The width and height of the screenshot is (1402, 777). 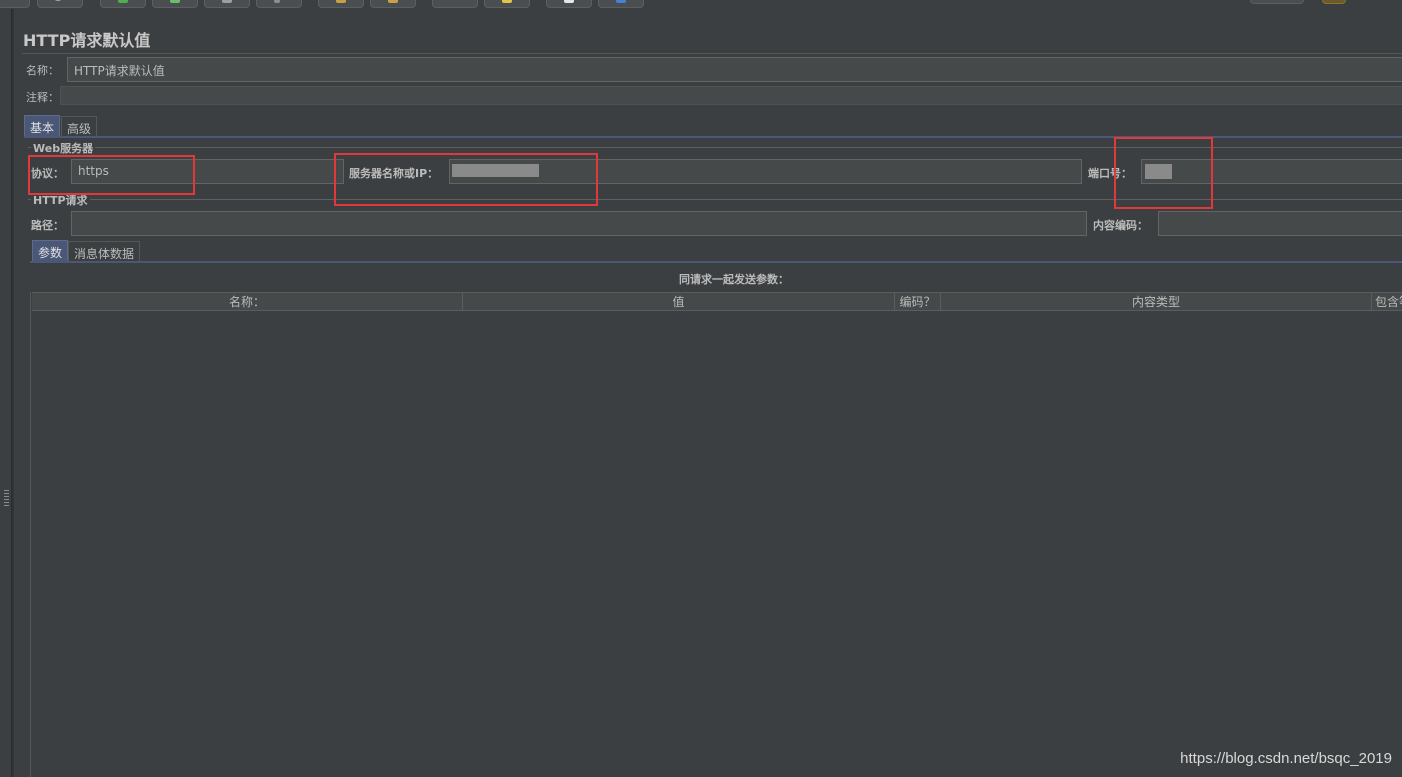 What do you see at coordinates (42, 70) in the screenshot?
I see `name-label: 名称：` at bounding box center [42, 70].